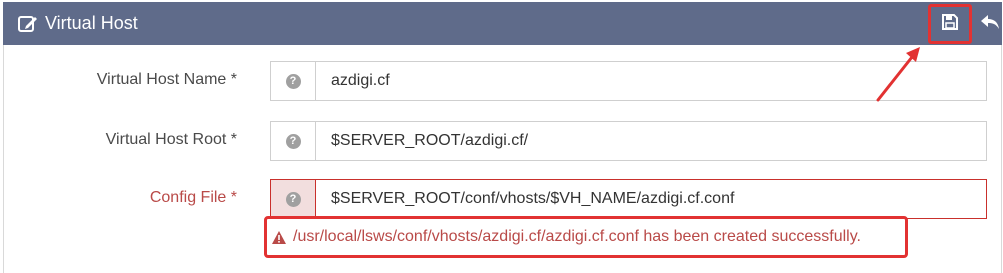  I want to click on virtual-host-root-value: $SERVER_ROOT/azdigi.cf/, so click(430, 140).